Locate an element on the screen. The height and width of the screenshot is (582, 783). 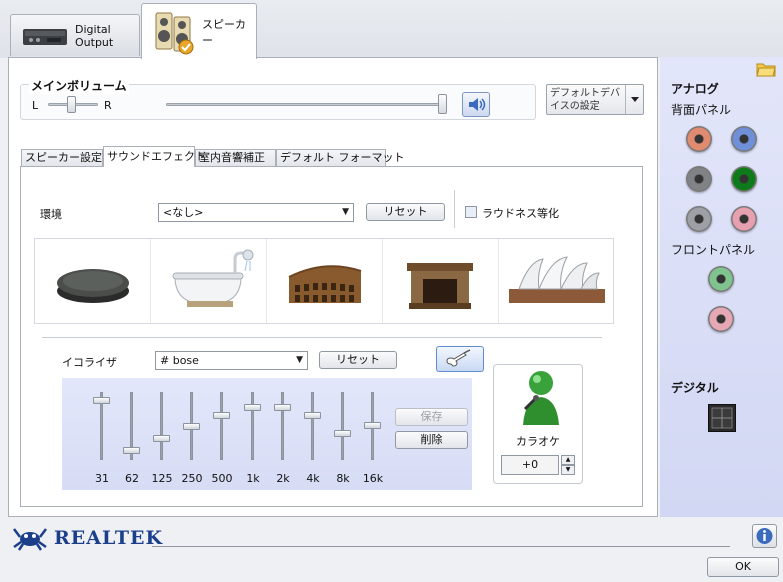
eq-band-label: 1k is located at coordinates (253, 478).